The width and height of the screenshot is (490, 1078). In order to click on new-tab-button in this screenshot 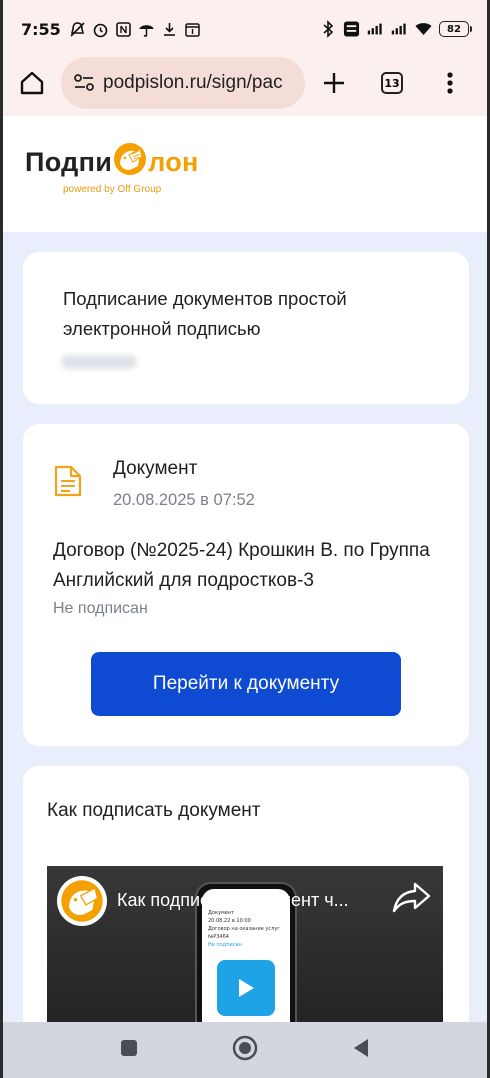, I will do `click(334, 83)`.